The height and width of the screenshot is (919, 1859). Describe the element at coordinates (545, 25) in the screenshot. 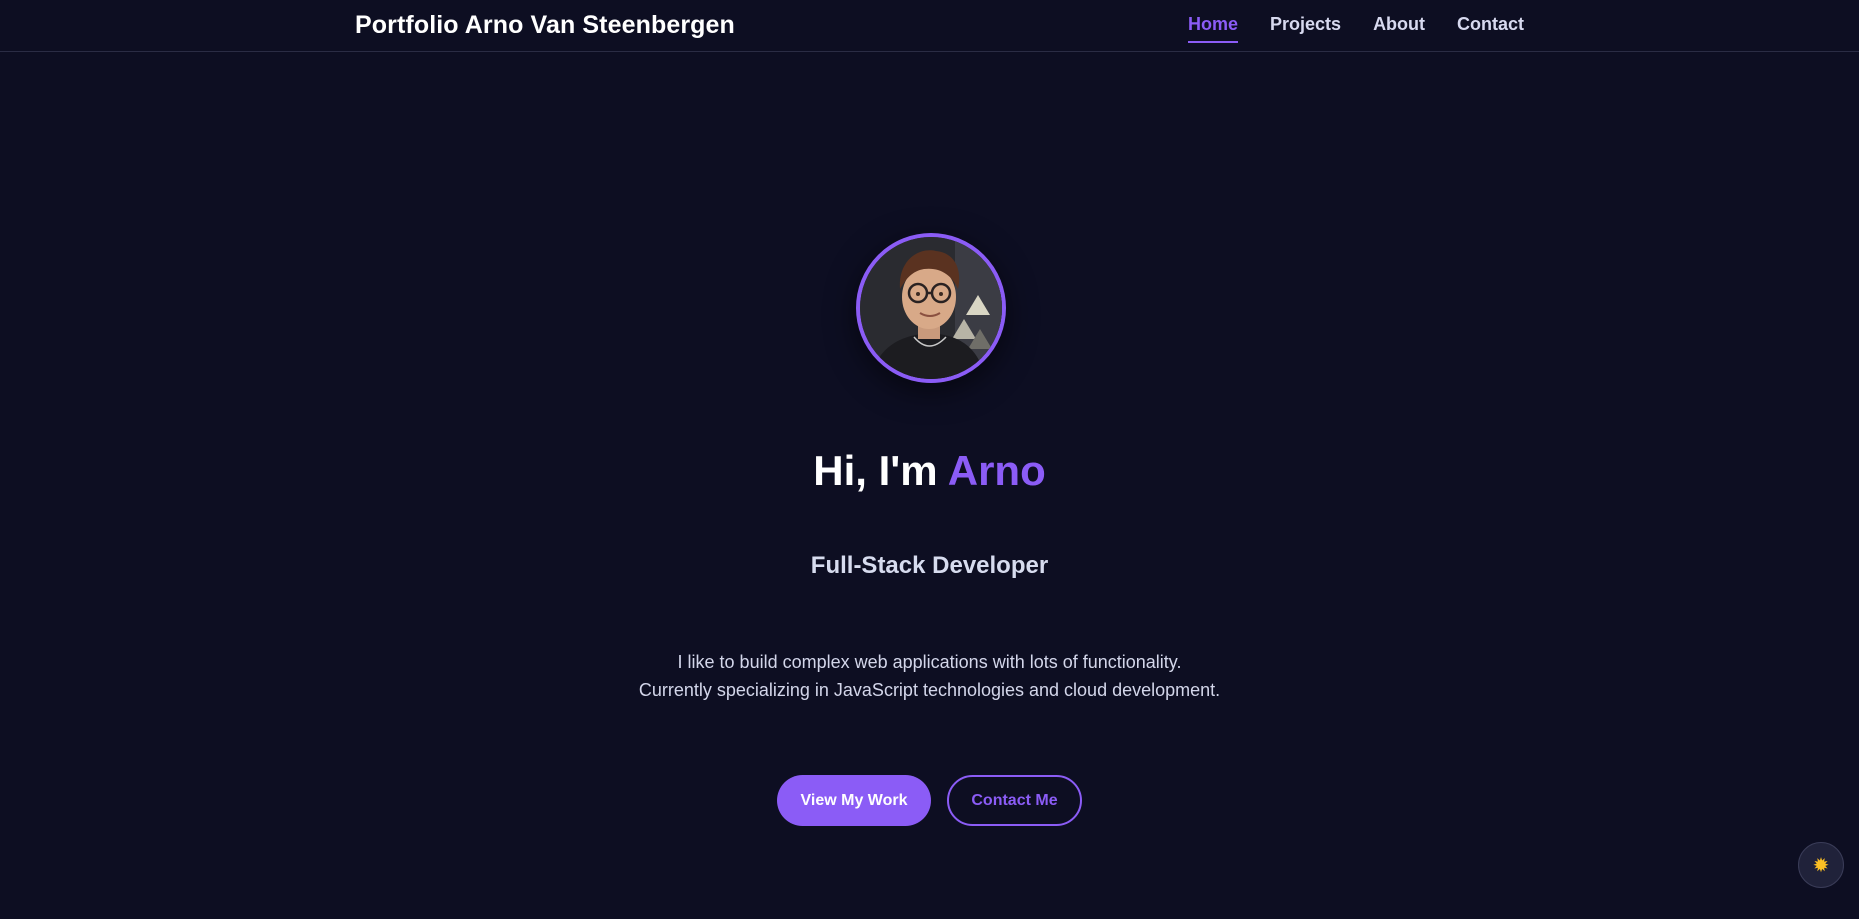

I see `site-brand: Portfolio Arno Van Steenbergen` at that location.